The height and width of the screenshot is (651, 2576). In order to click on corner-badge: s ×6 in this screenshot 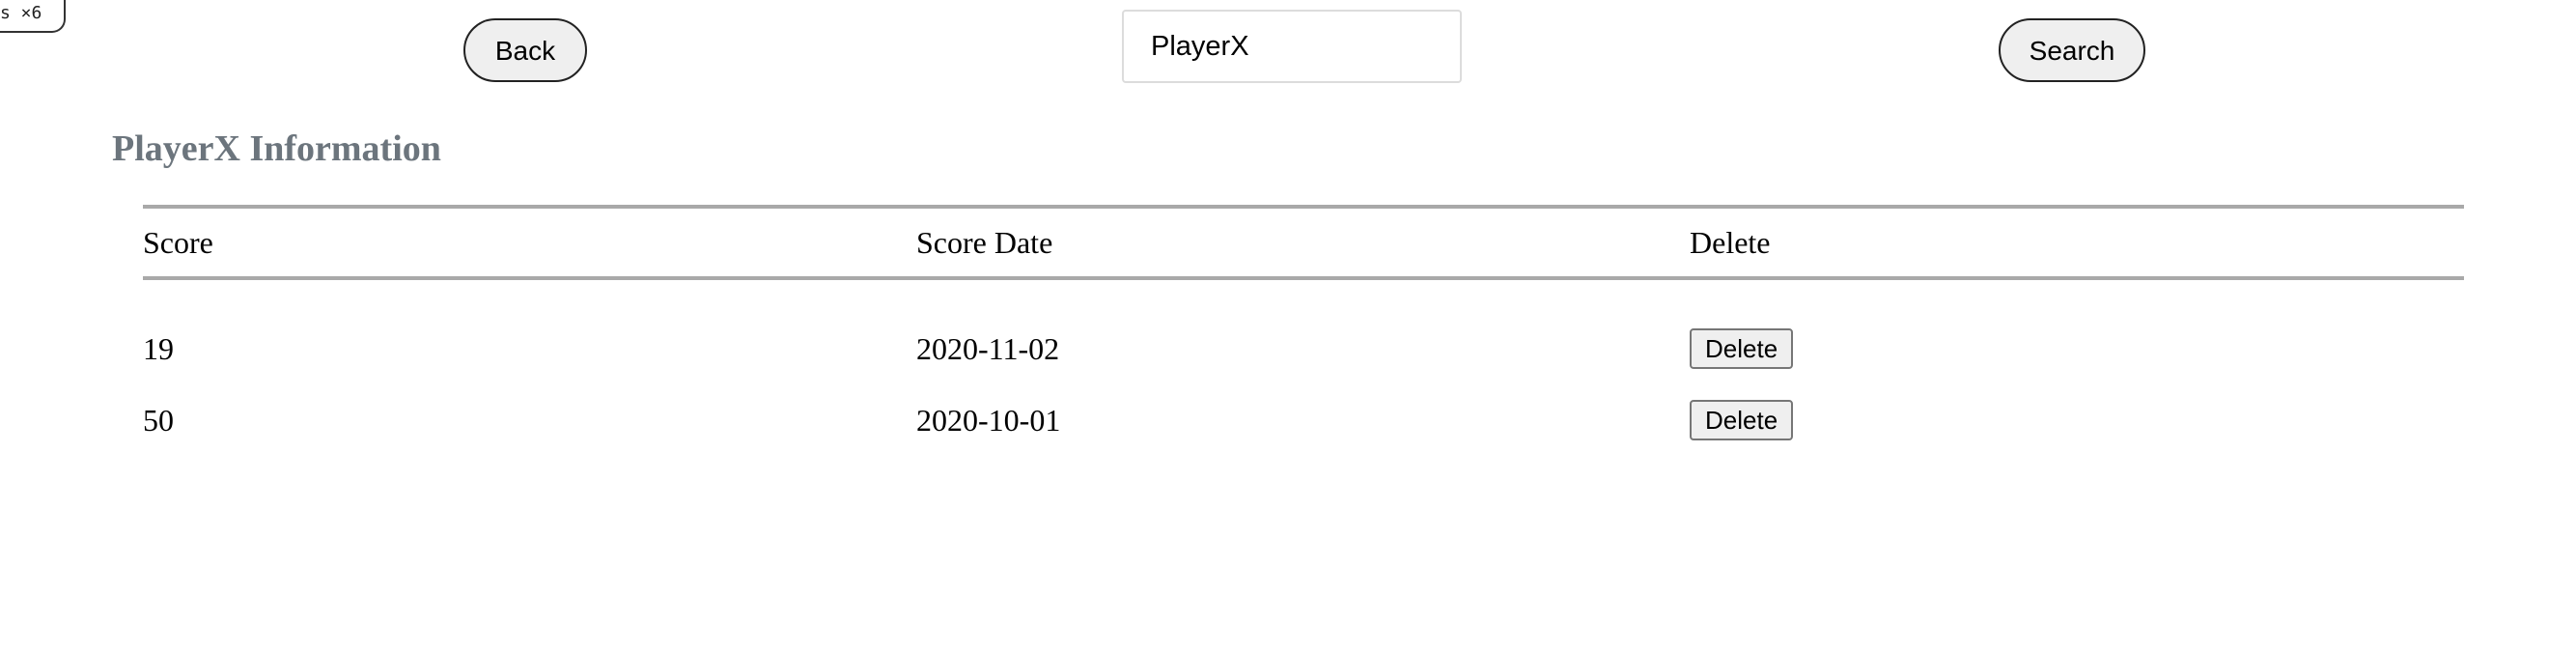, I will do `click(33, 16)`.